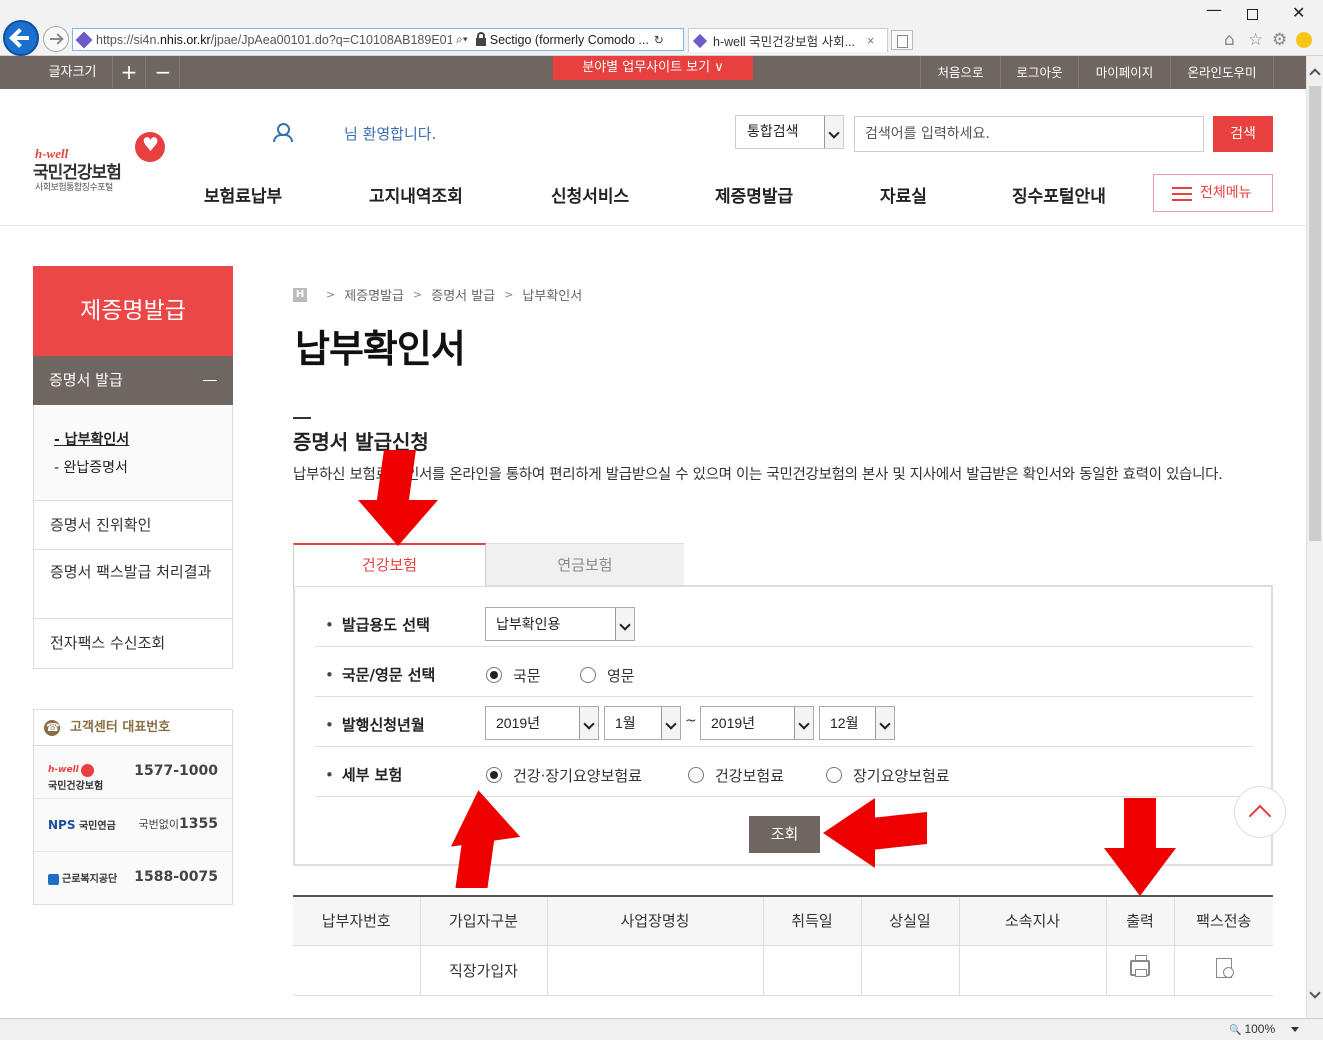  I want to click on home-icon: ⌂, so click(1229, 40).